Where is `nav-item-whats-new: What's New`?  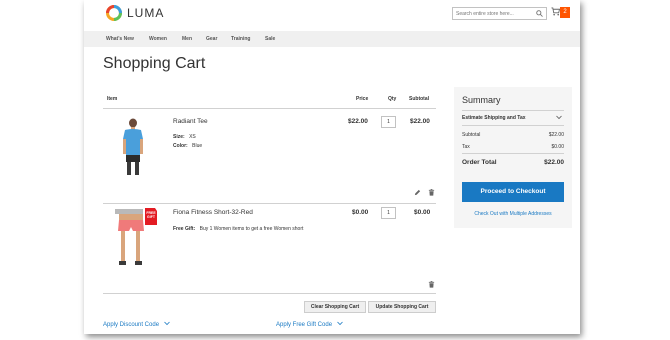 nav-item-whats-new: What's New is located at coordinates (120, 39).